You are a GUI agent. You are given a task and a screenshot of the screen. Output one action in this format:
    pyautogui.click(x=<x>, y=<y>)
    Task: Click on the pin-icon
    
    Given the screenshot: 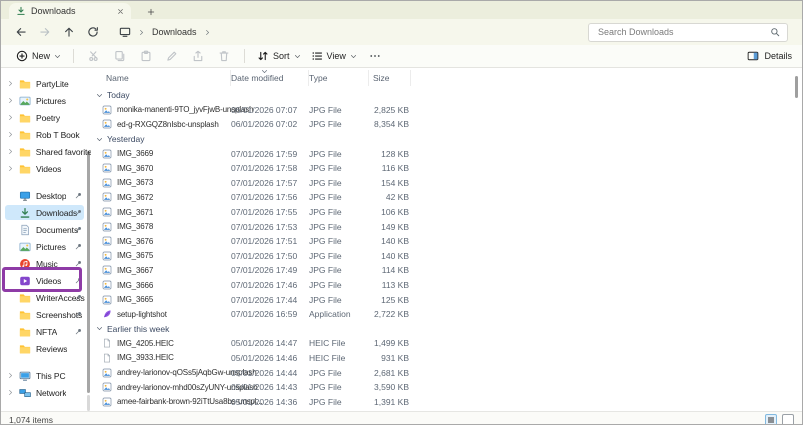 What is the action you would take?
    pyautogui.click(x=78, y=195)
    